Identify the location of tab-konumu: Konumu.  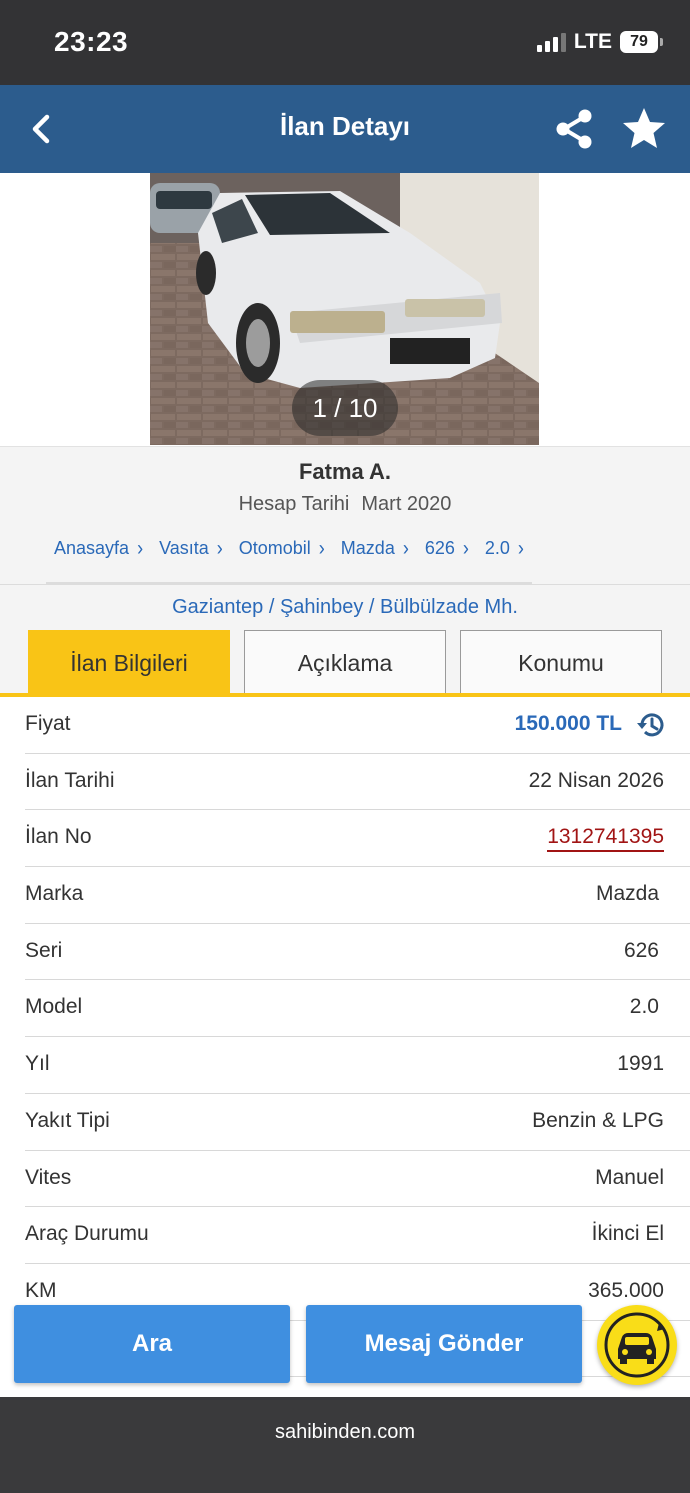
(561, 663).